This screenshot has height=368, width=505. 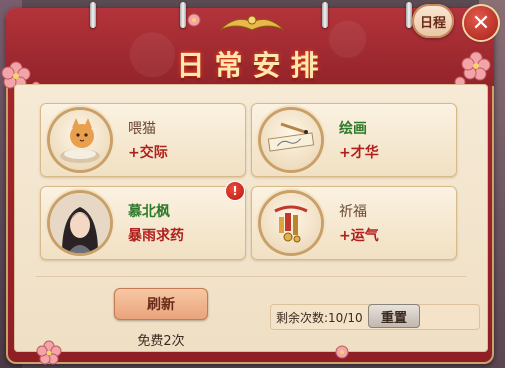 I want to click on reset-button: 重置, so click(x=394, y=316).